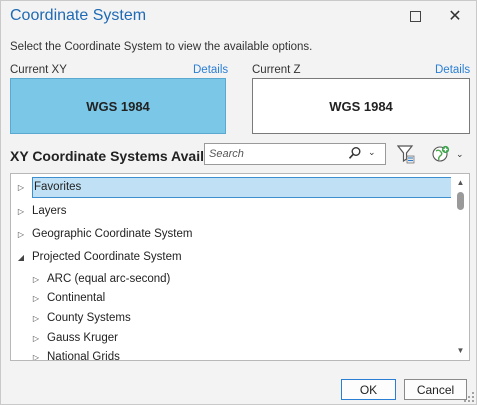  Describe the element at coordinates (231, 211) in the screenshot. I see `tree-item: ▷ Layers` at that location.